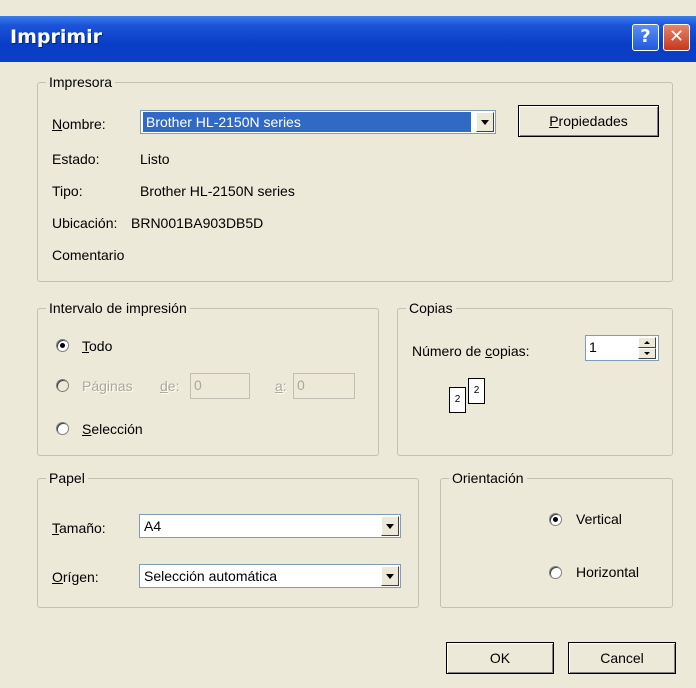 This screenshot has width=696, height=688. Describe the element at coordinates (676, 37) in the screenshot. I see `close-button: ✕` at that location.